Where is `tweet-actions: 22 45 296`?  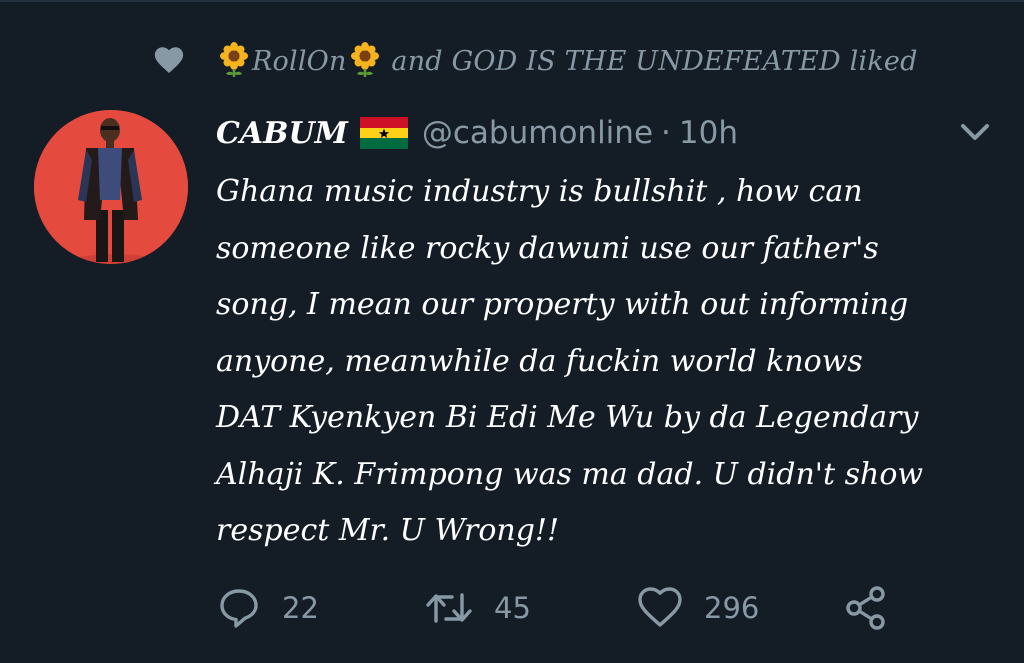 tweet-actions: 22 45 296 is located at coordinates (566, 608).